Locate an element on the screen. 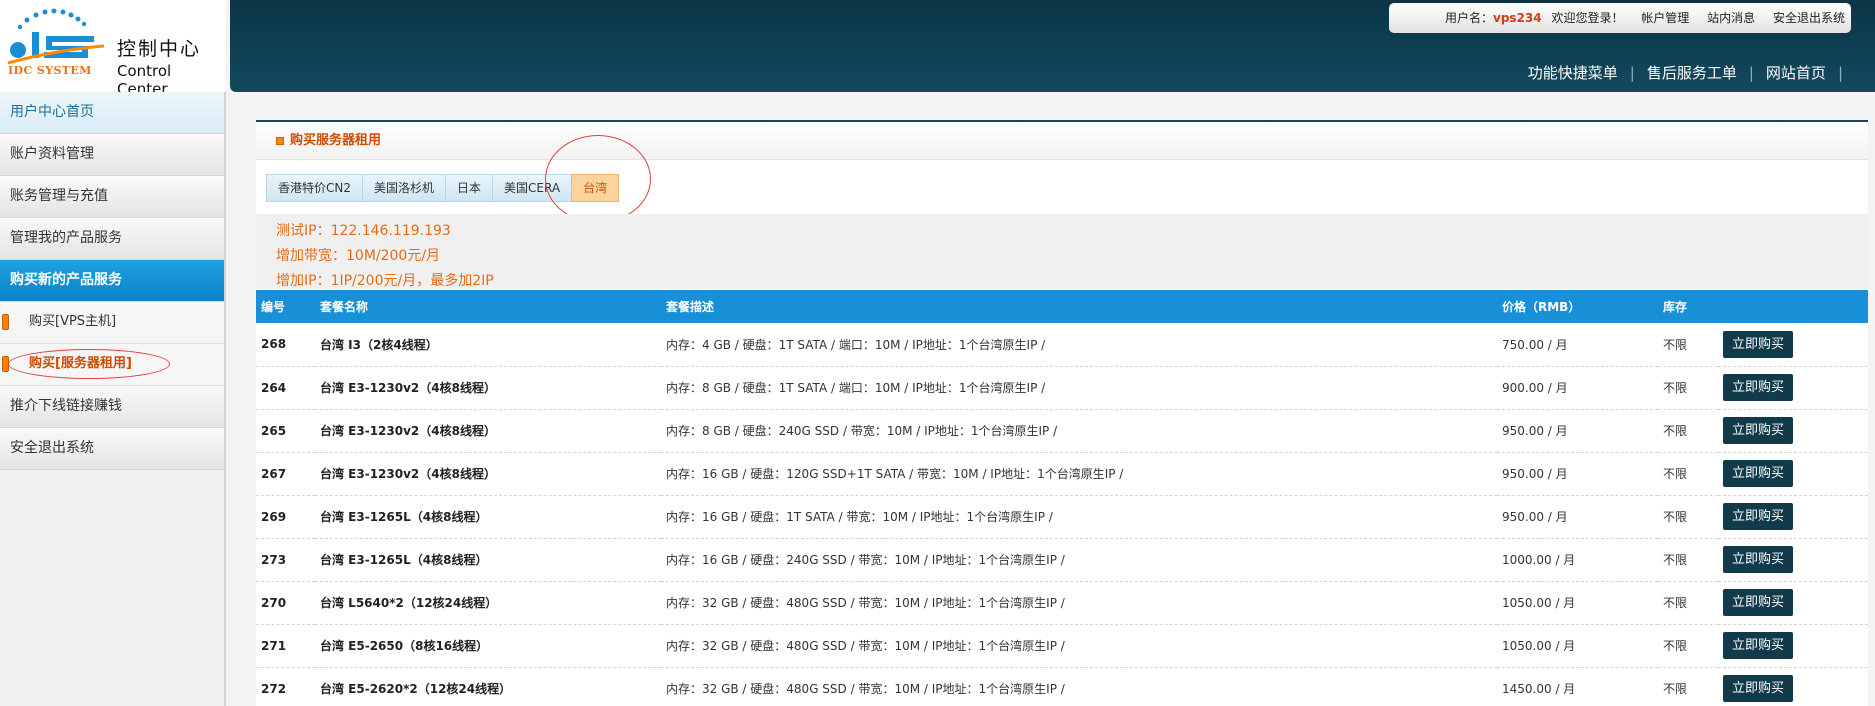 The width and height of the screenshot is (1875, 706). panel-title-bar: 购买服务器租用 is located at coordinates (1062, 141).